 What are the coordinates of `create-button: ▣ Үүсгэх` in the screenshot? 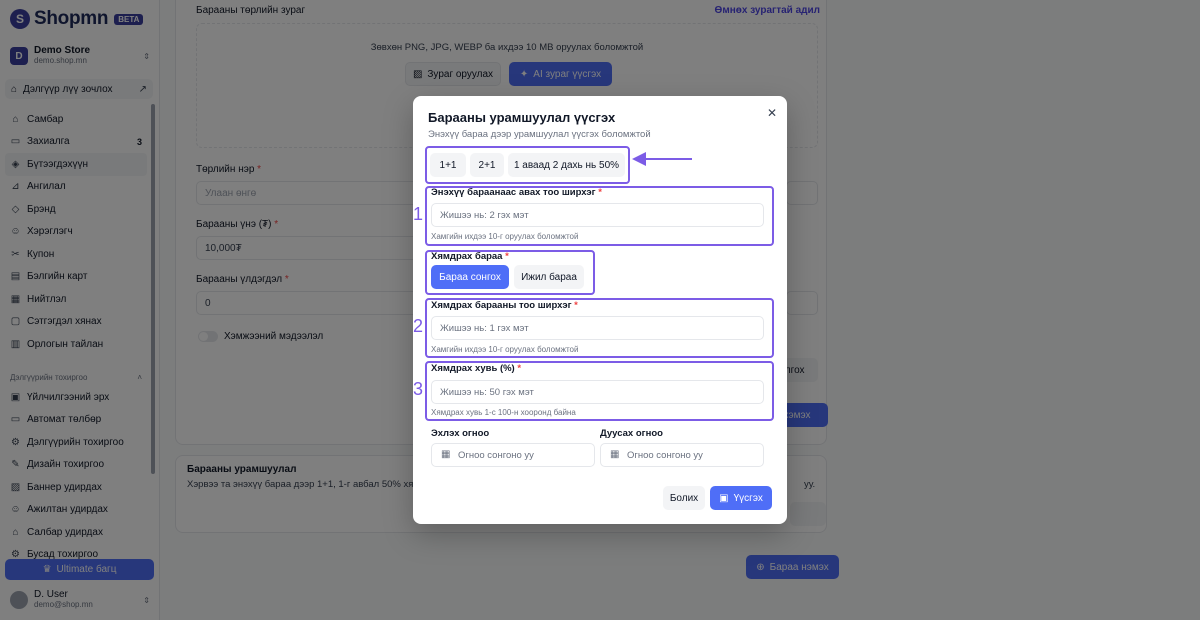 It's located at (741, 498).